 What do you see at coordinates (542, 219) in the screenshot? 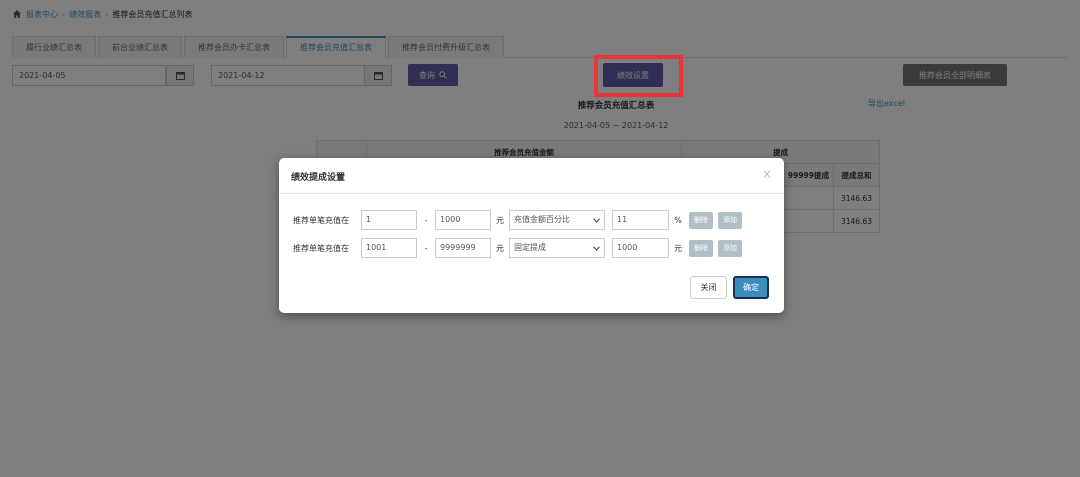
I see `rule-type-value: 充值金额百分比` at bounding box center [542, 219].